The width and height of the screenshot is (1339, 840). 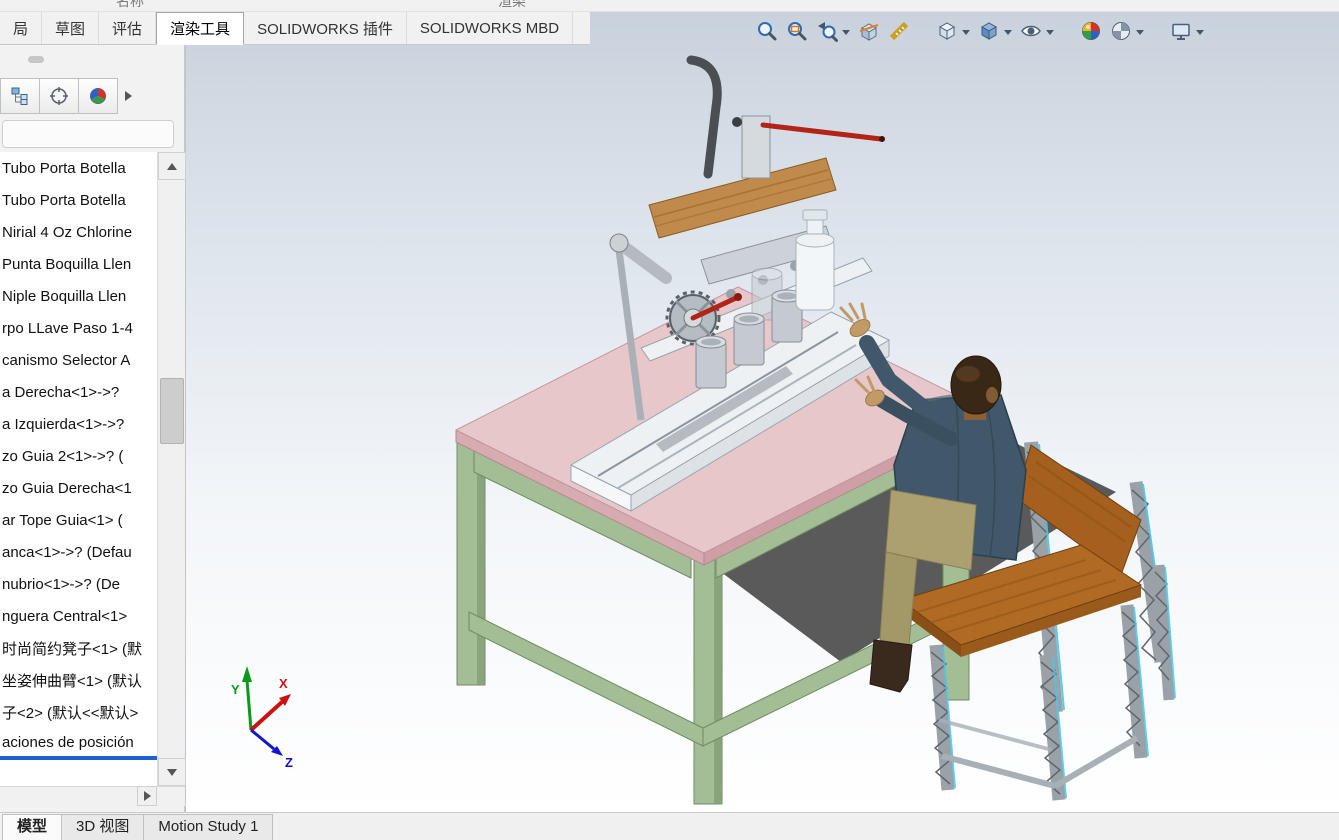 I want to click on monitor-icon, so click(x=1181, y=31).